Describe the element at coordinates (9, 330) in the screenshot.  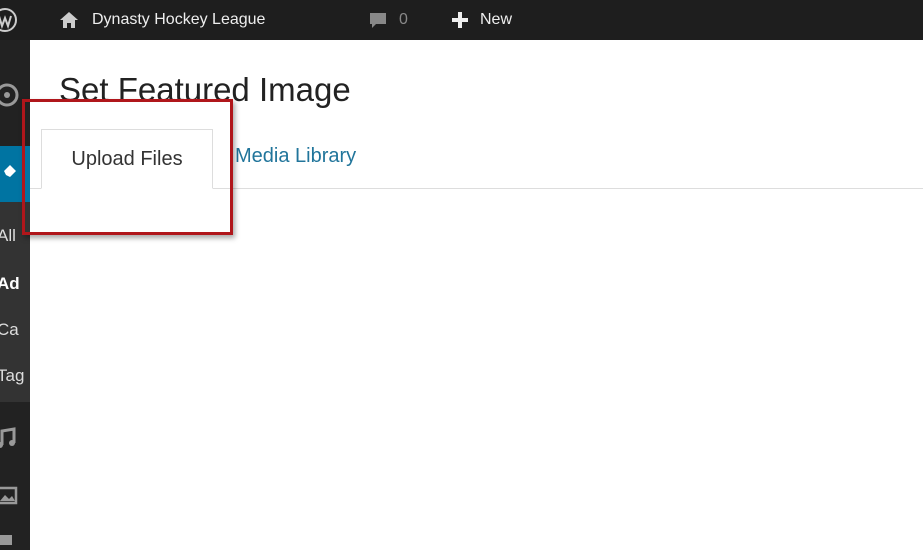
I see `submenu-item-categories: Ca` at that location.